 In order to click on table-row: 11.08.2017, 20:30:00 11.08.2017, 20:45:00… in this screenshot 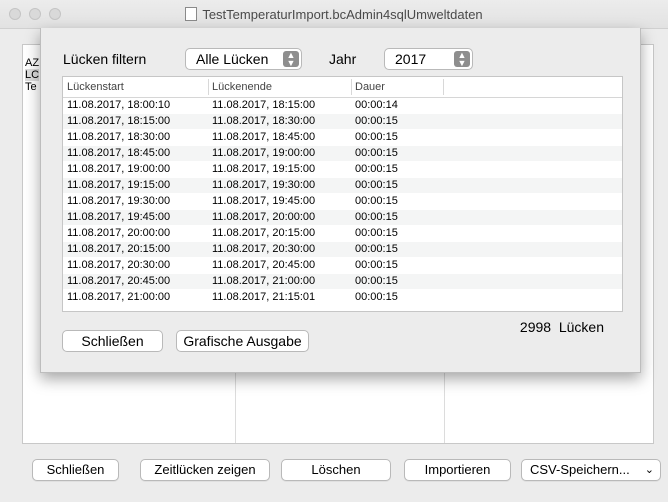, I will do `click(342, 265)`.